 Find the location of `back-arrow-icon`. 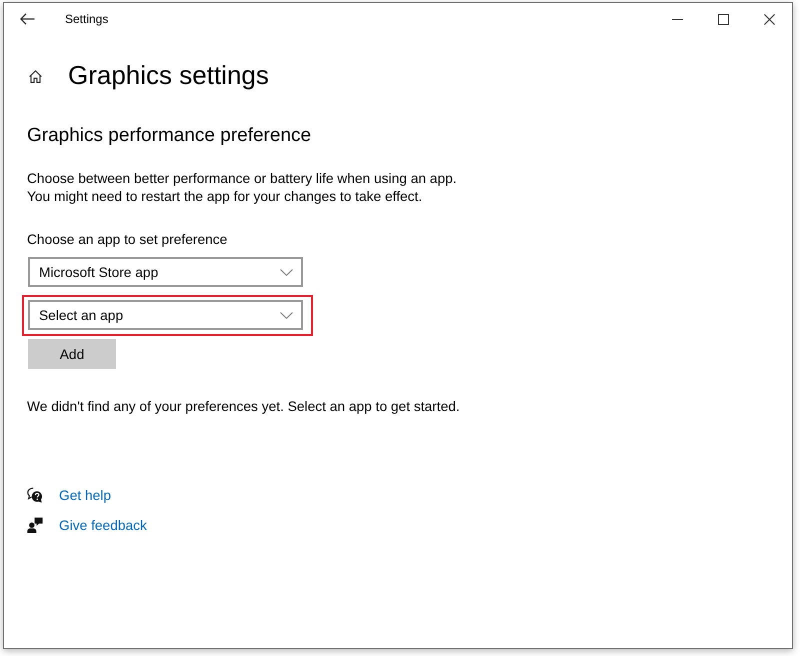

back-arrow-icon is located at coordinates (27, 19).